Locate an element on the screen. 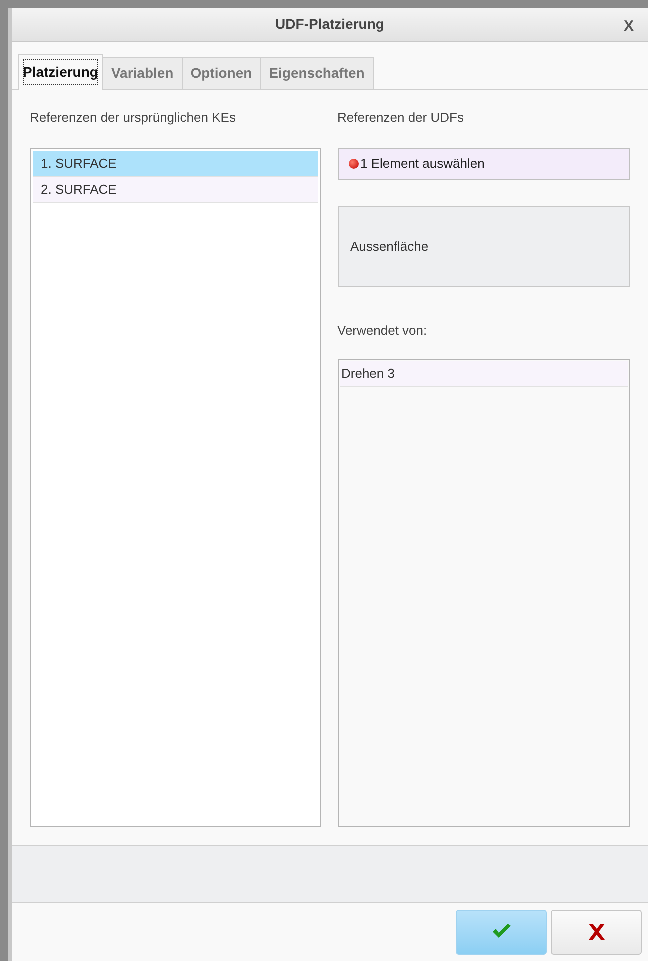  list-item: Drehen 3 is located at coordinates (484, 374).